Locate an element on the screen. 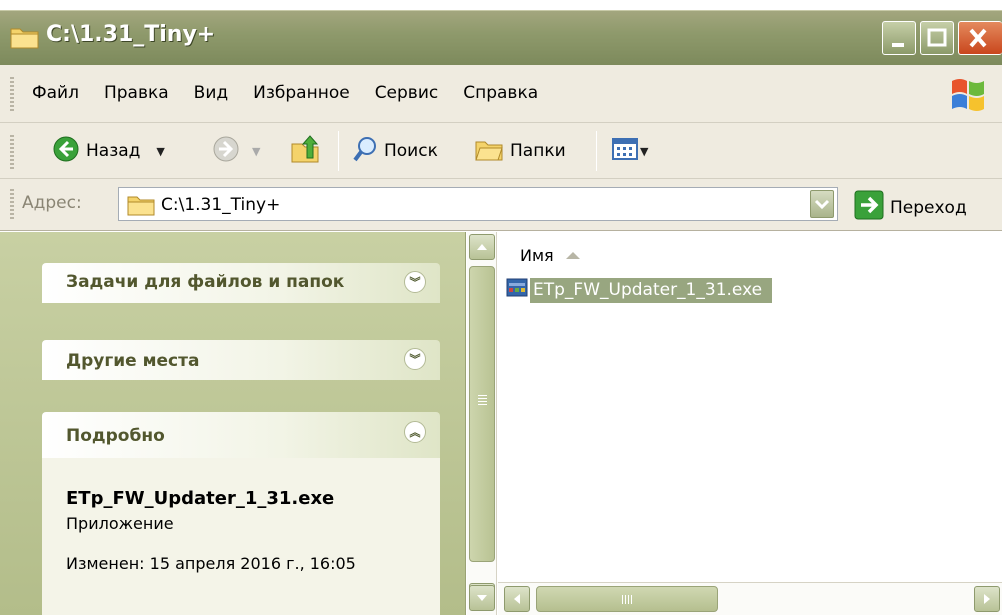 This screenshot has width=1002, height=615. address-label: Адрес: is located at coordinates (52, 203).